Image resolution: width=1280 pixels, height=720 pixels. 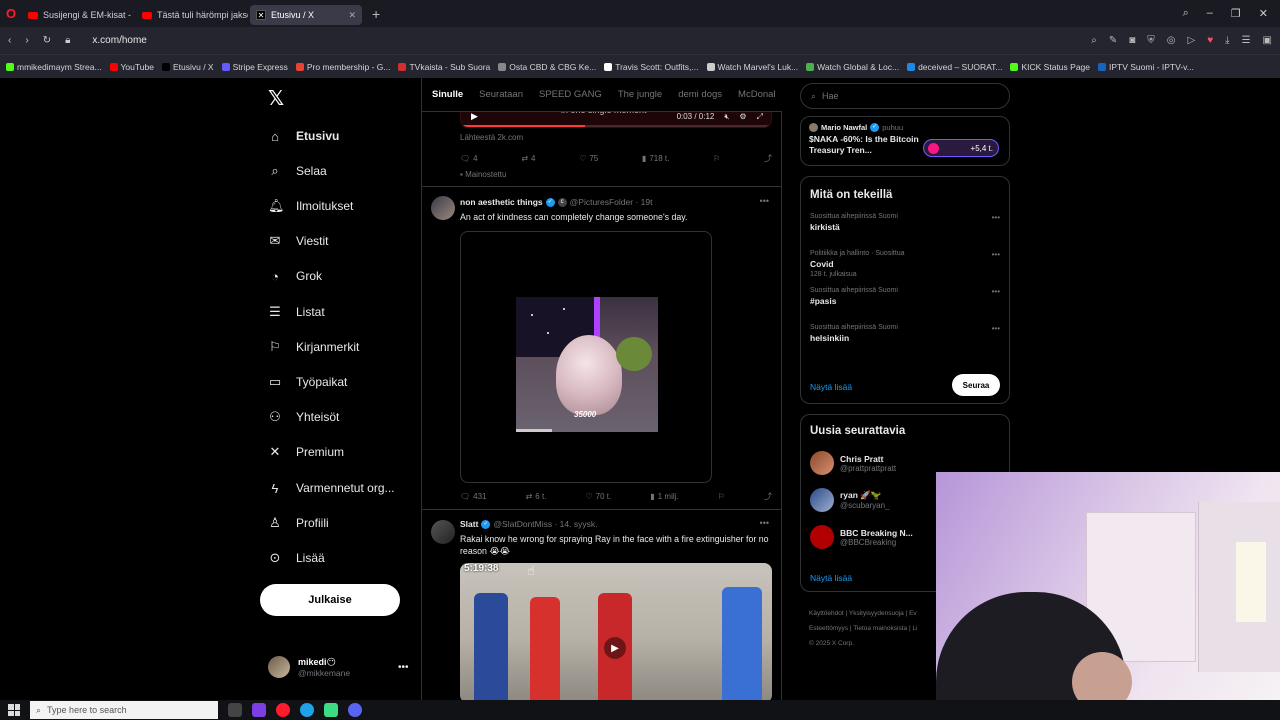 I want to click on tweet-author-name: Slatt, so click(x=469, y=524).